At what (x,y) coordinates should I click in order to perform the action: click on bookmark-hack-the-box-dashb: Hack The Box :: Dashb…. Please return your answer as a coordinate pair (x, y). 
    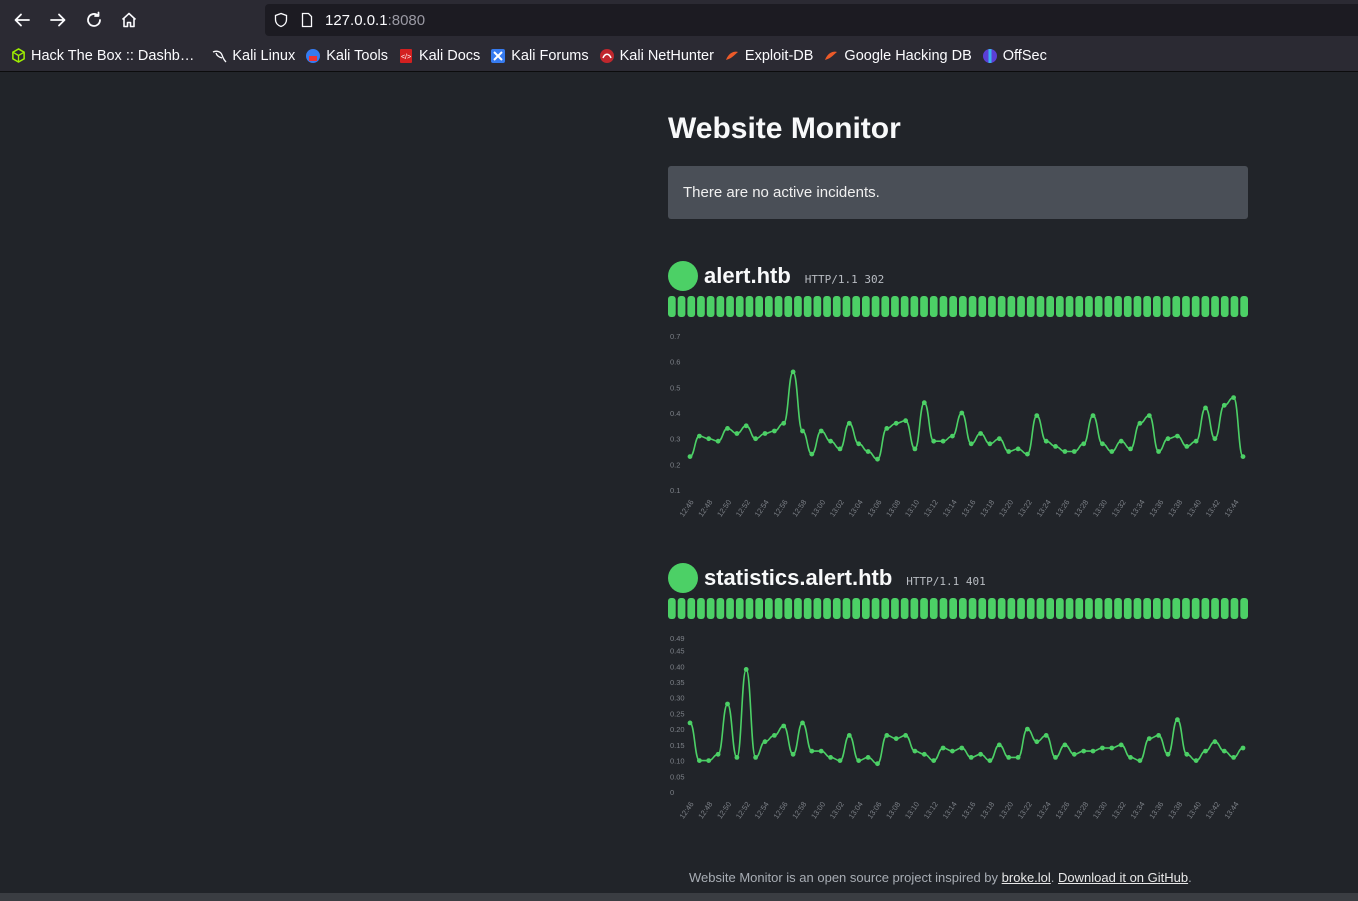
    Looking at the image, I should click on (102, 56).